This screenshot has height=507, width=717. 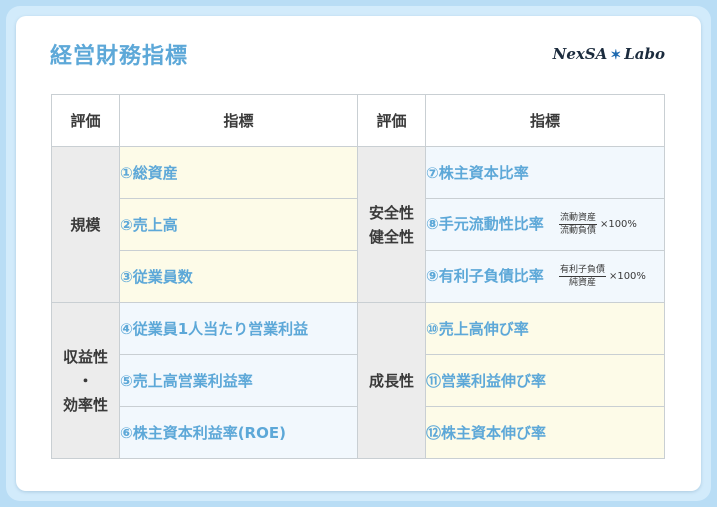 What do you see at coordinates (545, 328) in the screenshot?
I see `indicator-10: ⑩売上高伸び率` at bounding box center [545, 328].